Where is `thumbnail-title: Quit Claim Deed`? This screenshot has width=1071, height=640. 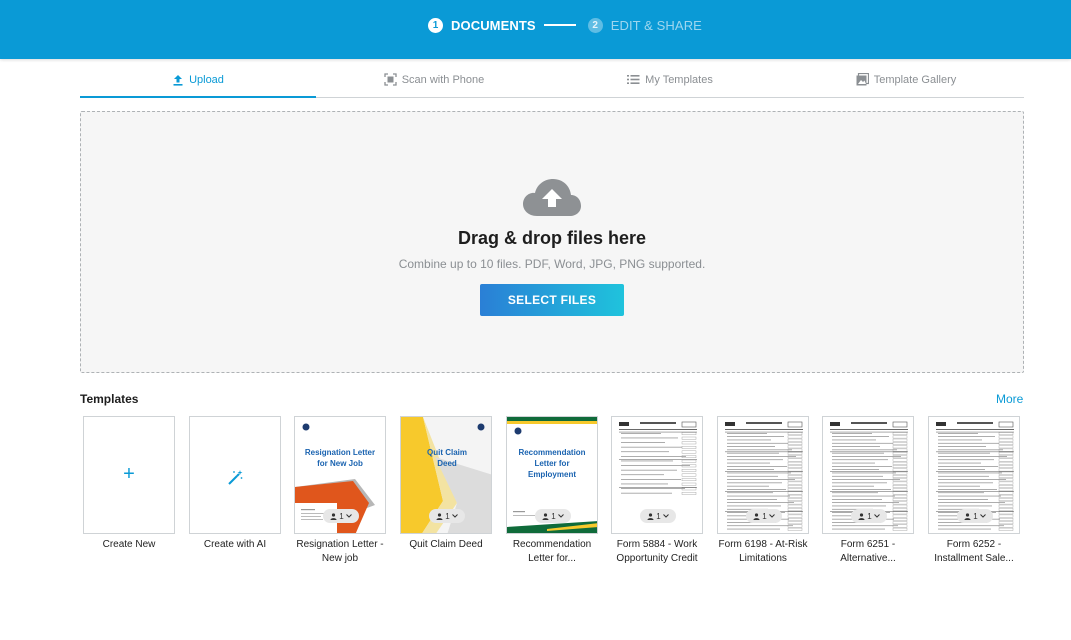 thumbnail-title: Quit Claim Deed is located at coordinates (446, 458).